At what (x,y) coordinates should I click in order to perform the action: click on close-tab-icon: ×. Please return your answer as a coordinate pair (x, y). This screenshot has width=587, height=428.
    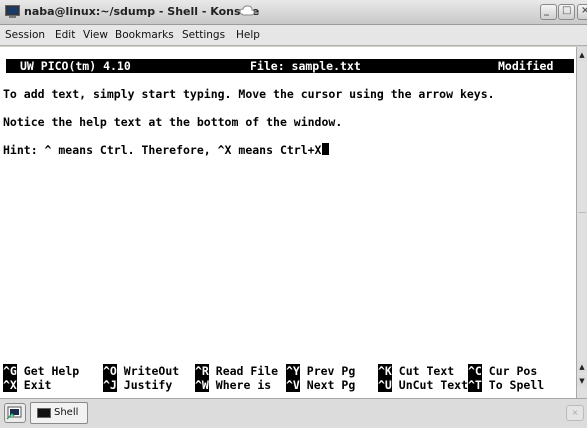
    Looking at the image, I should click on (575, 412).